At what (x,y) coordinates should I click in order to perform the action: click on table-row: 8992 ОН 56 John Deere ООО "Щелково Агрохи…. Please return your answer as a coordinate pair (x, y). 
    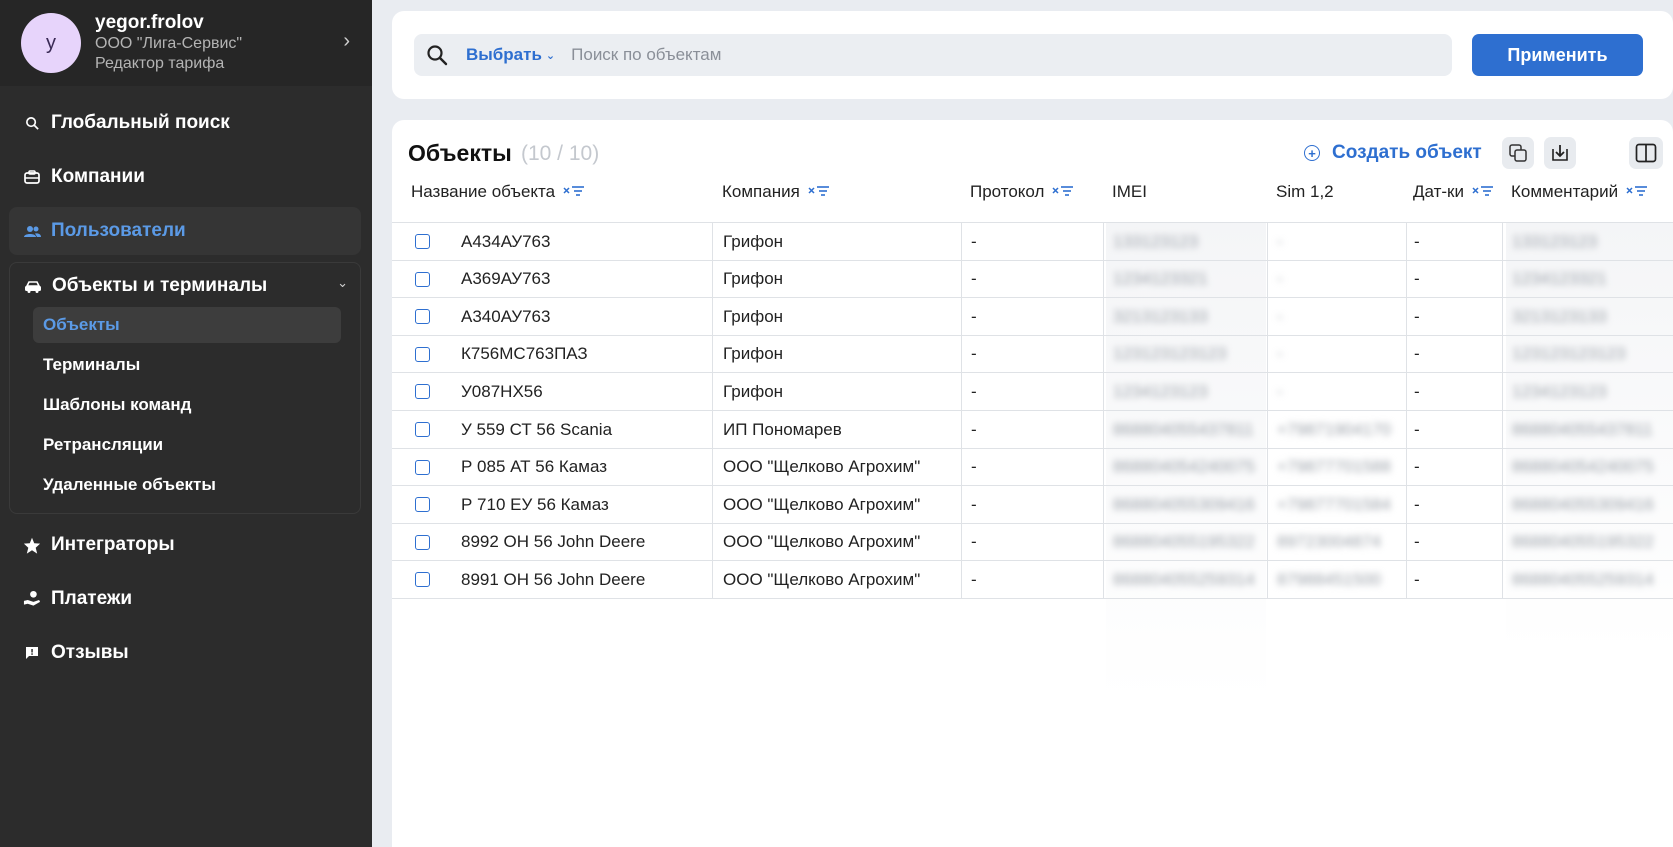
    Looking at the image, I should click on (1032, 542).